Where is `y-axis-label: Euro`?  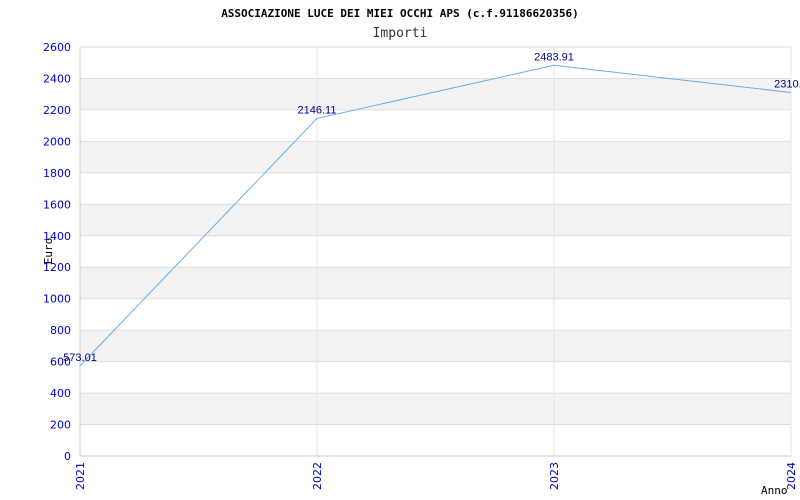 y-axis-label: Euro is located at coordinates (48, 251).